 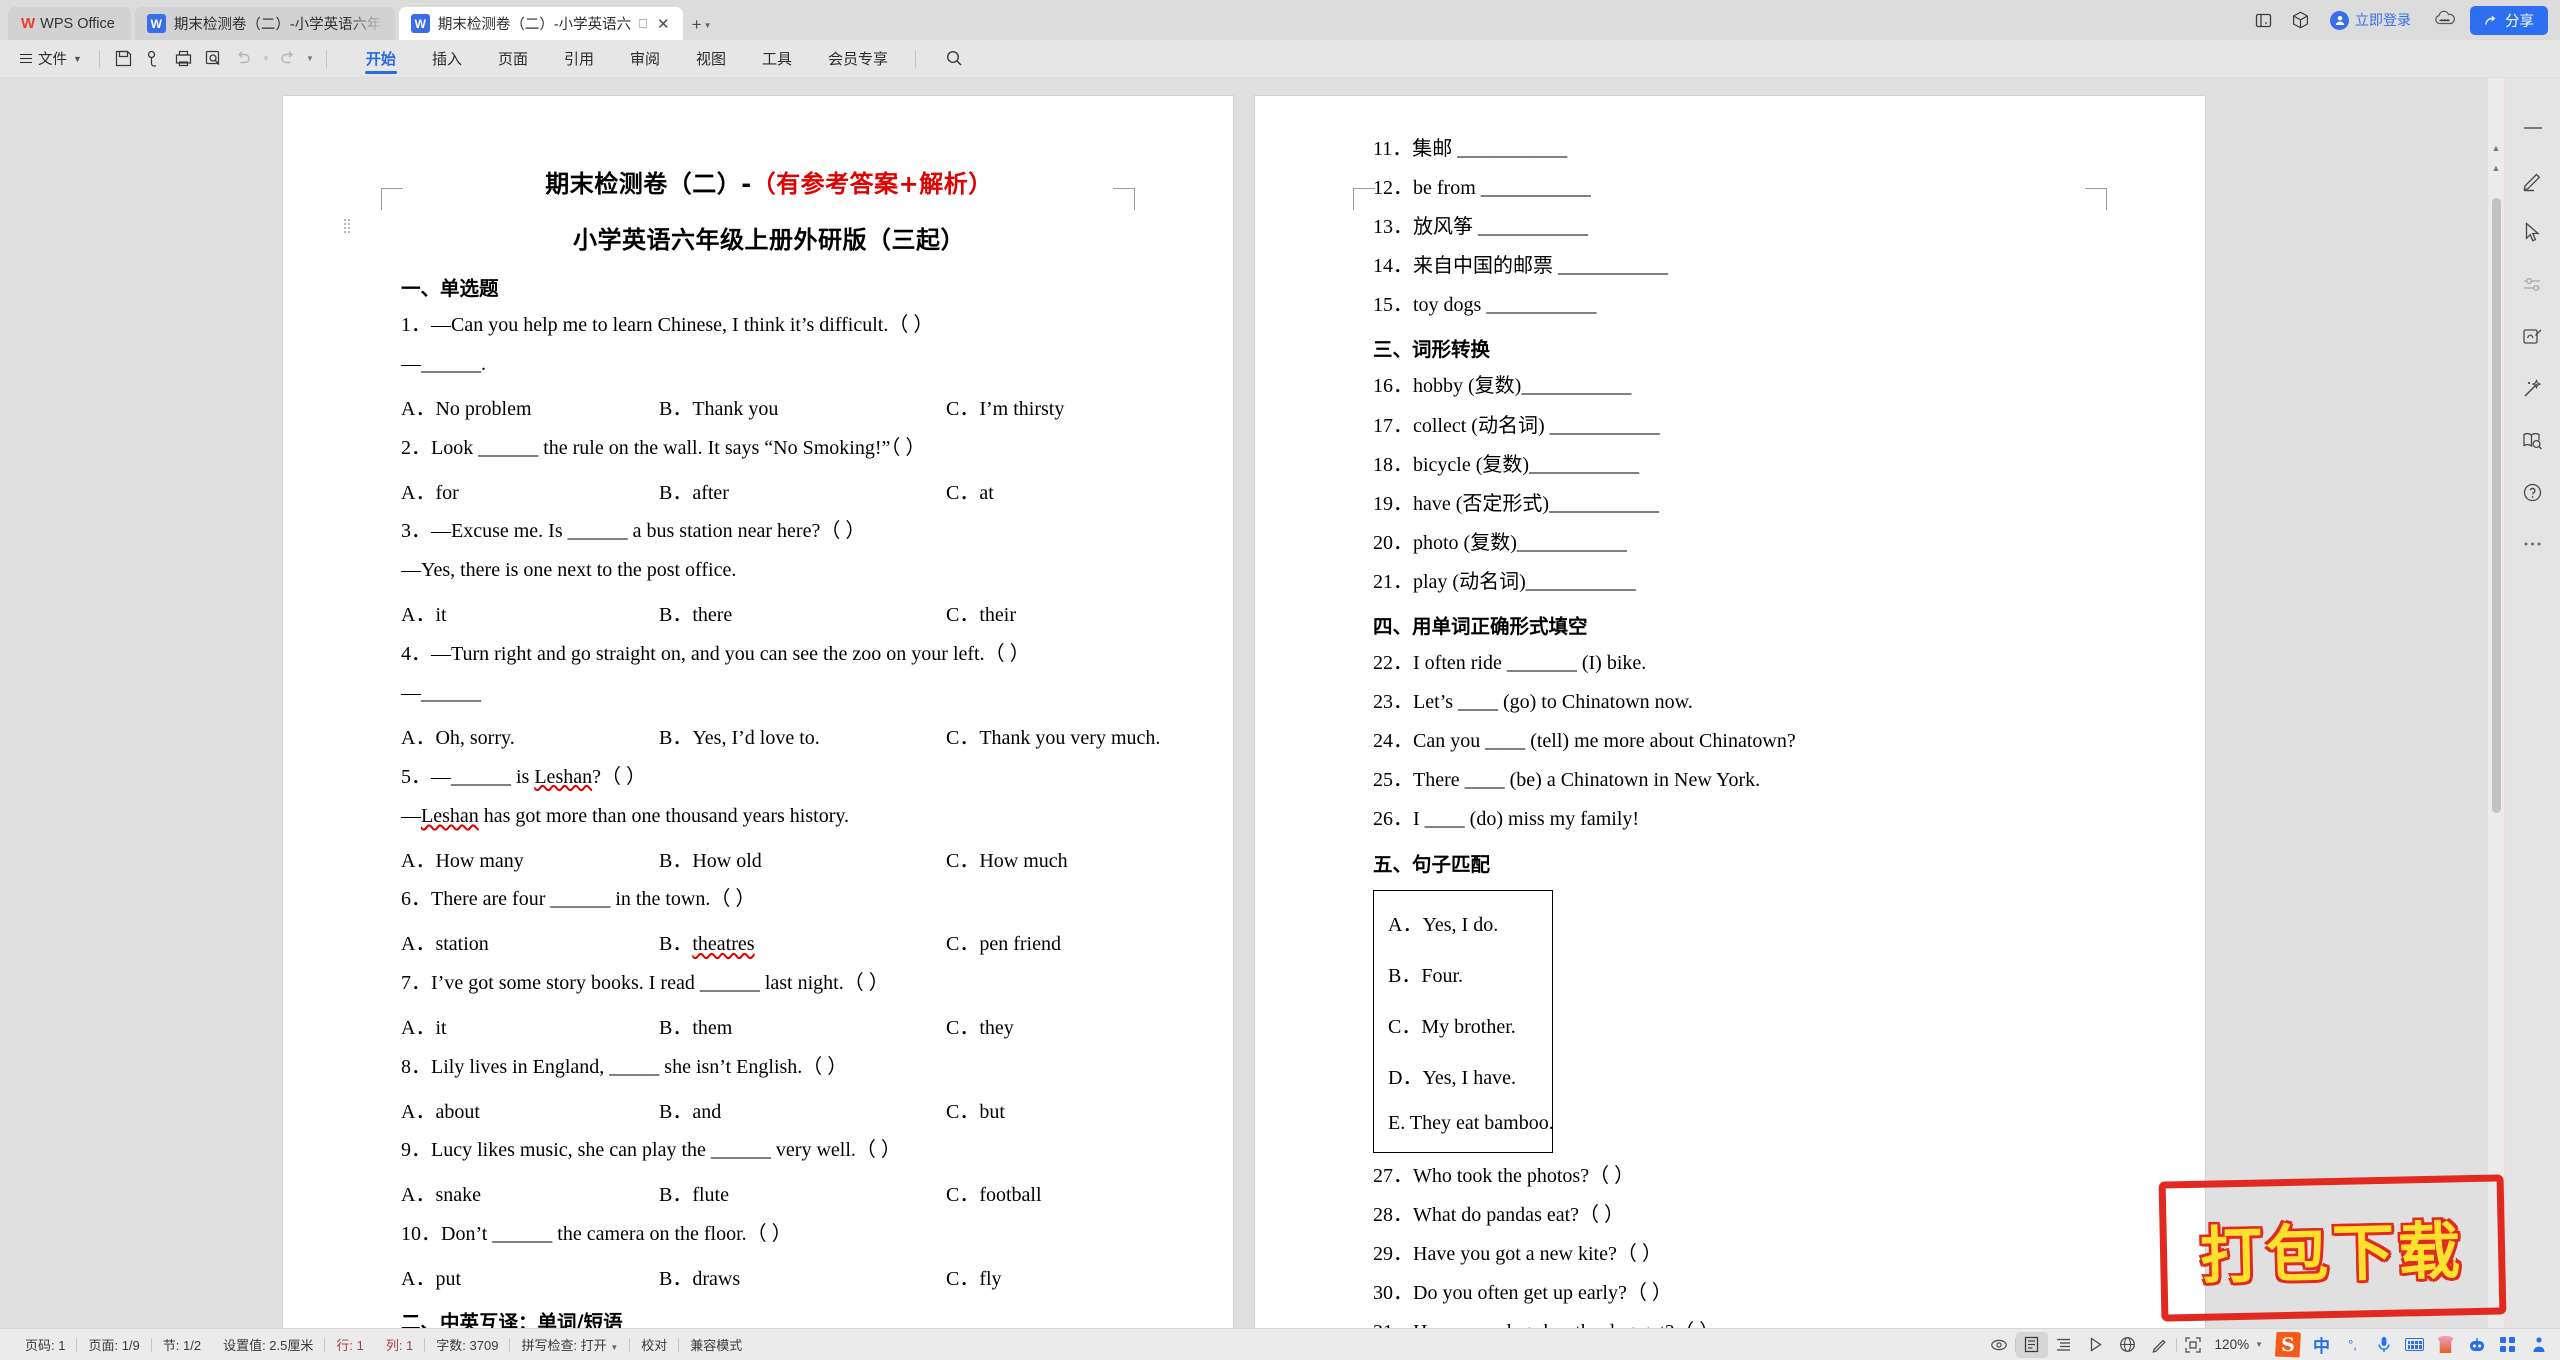 I want to click on highlighter-pen-icon, so click(x=2533, y=180).